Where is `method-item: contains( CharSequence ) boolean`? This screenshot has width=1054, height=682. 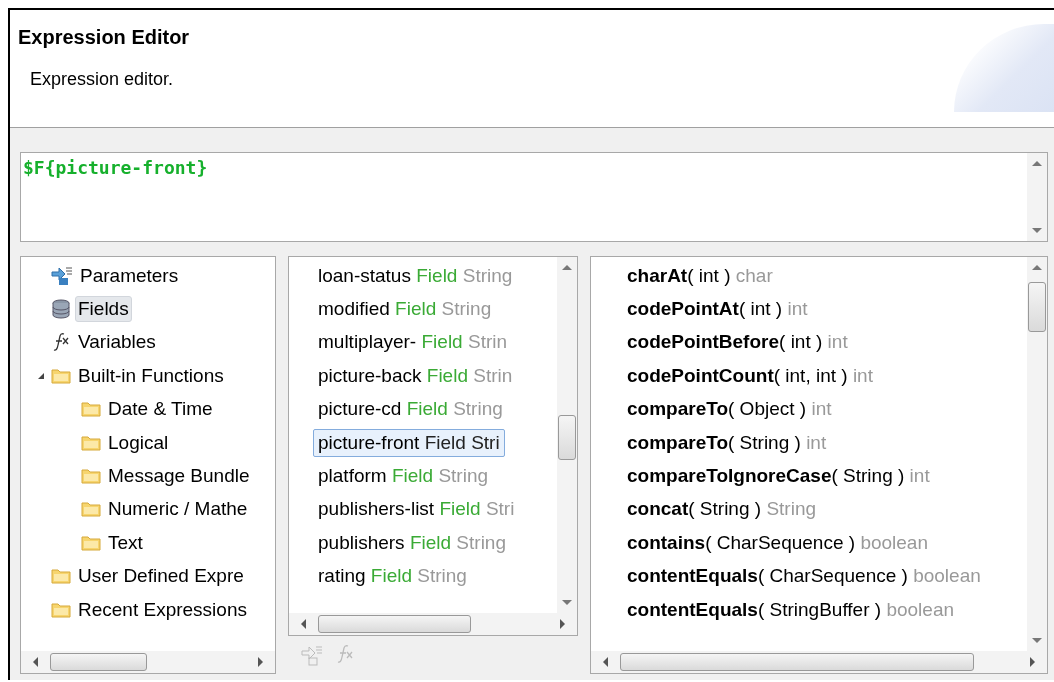 method-item: contains( CharSequence ) boolean is located at coordinates (777, 542).